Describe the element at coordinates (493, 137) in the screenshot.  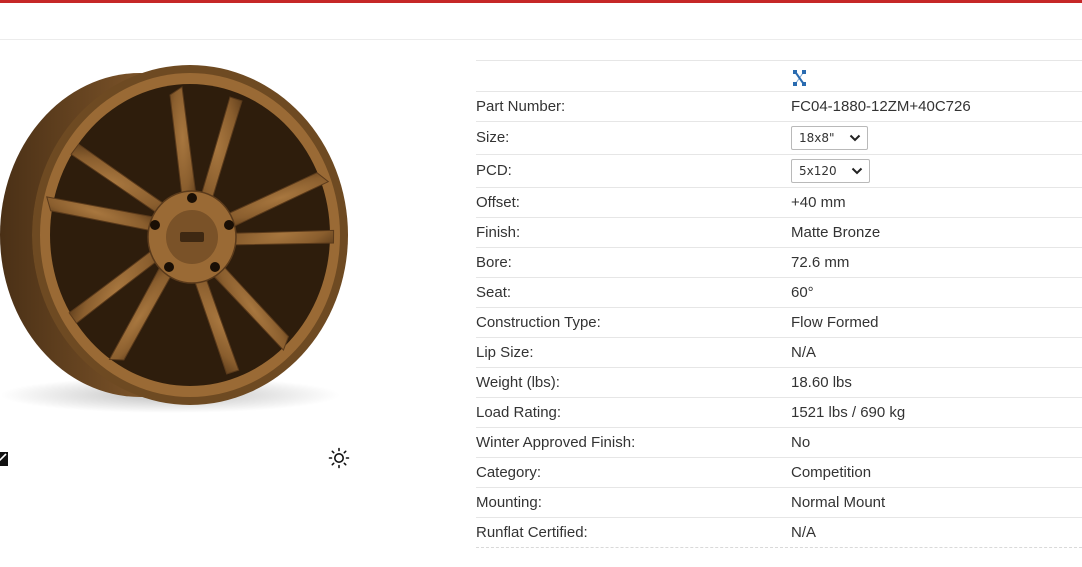
I see `spec-label: Size:` at that location.